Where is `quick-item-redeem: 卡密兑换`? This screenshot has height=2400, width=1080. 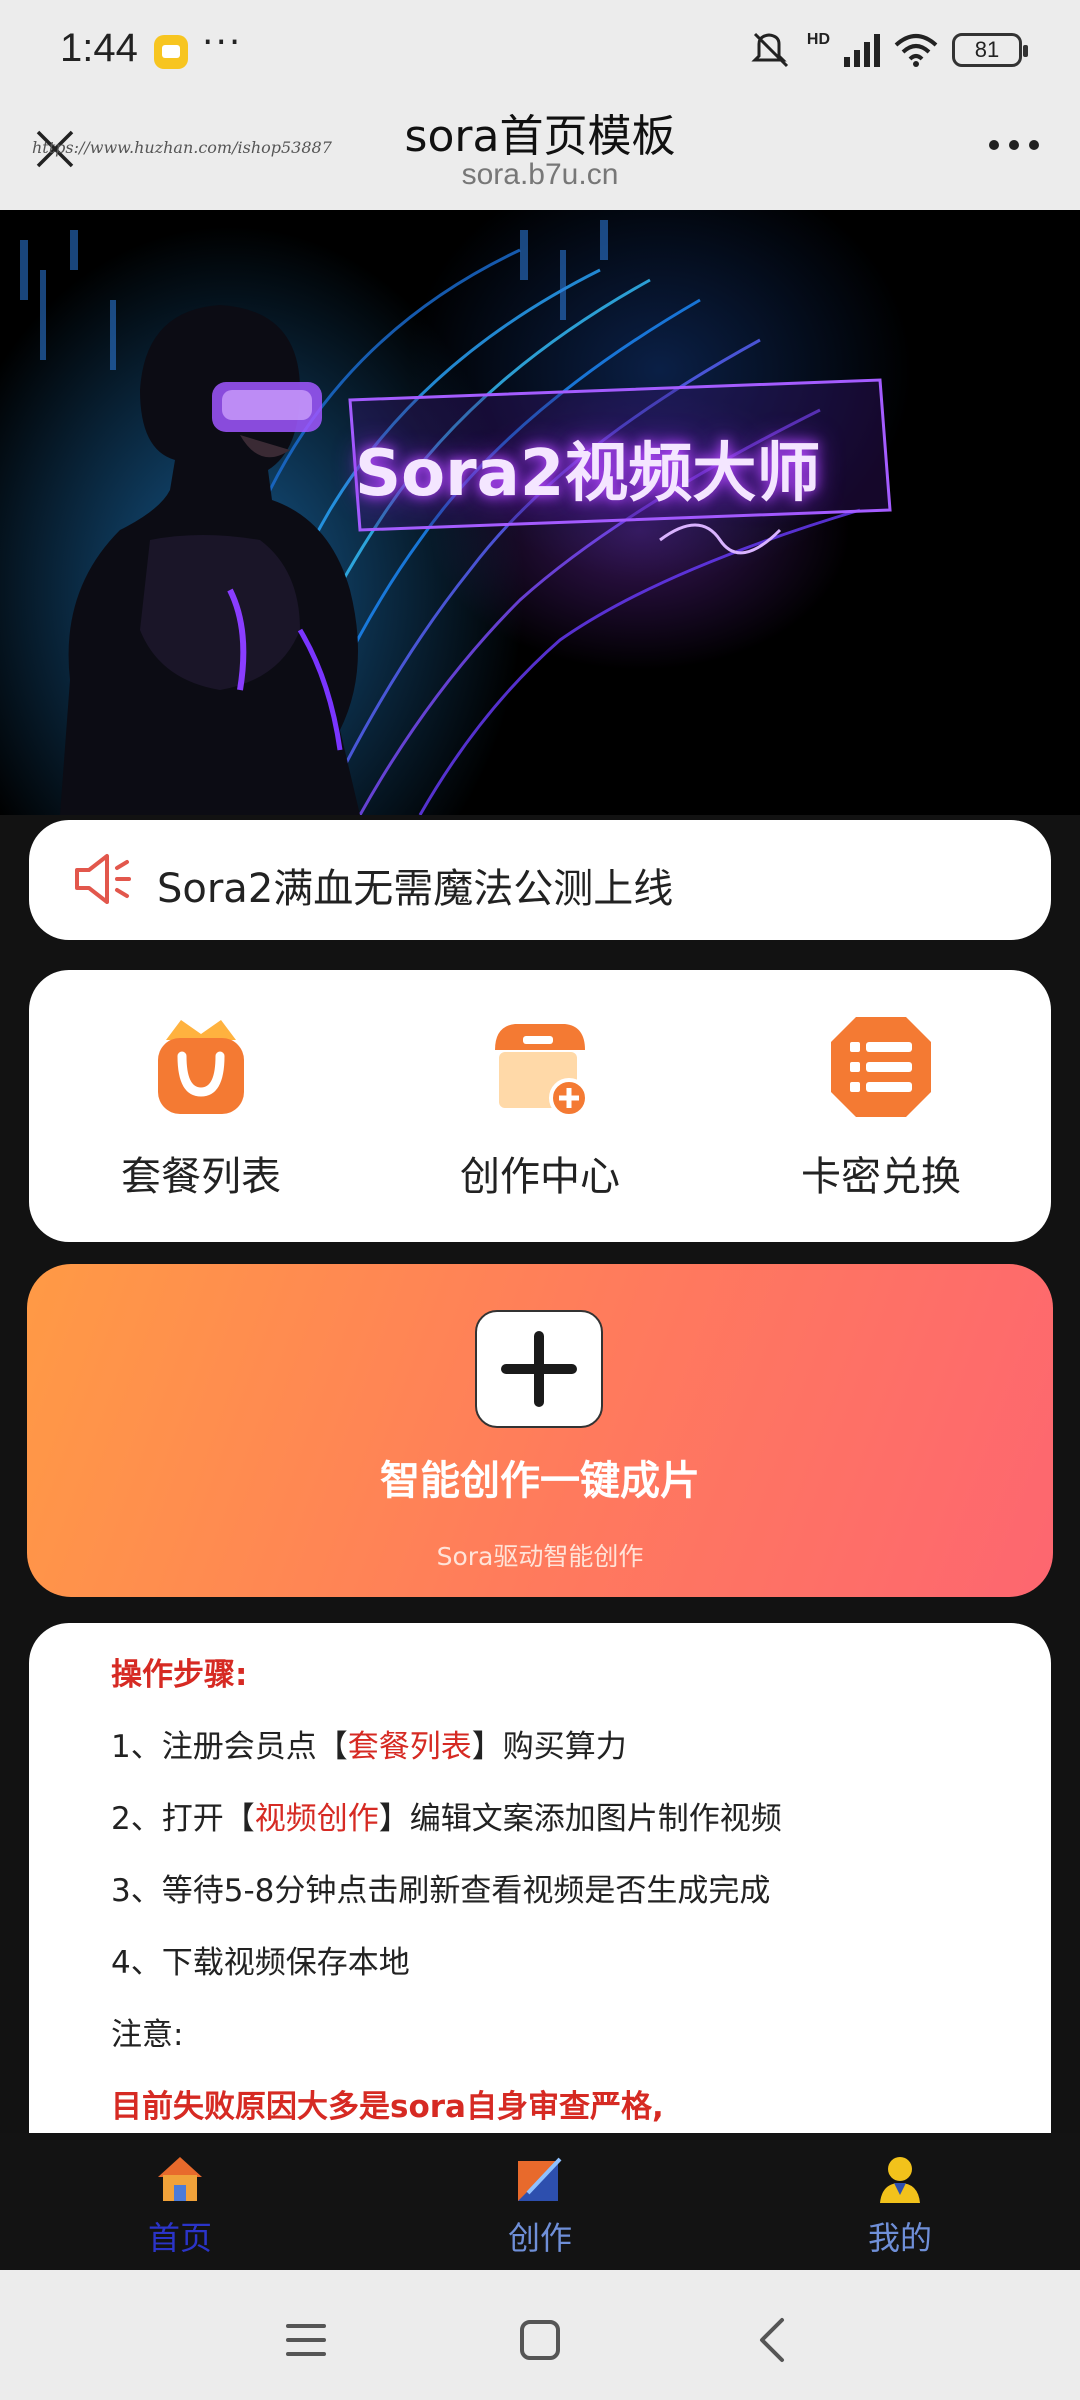
quick-item-redeem: 卡密兑换 is located at coordinates (881, 1112).